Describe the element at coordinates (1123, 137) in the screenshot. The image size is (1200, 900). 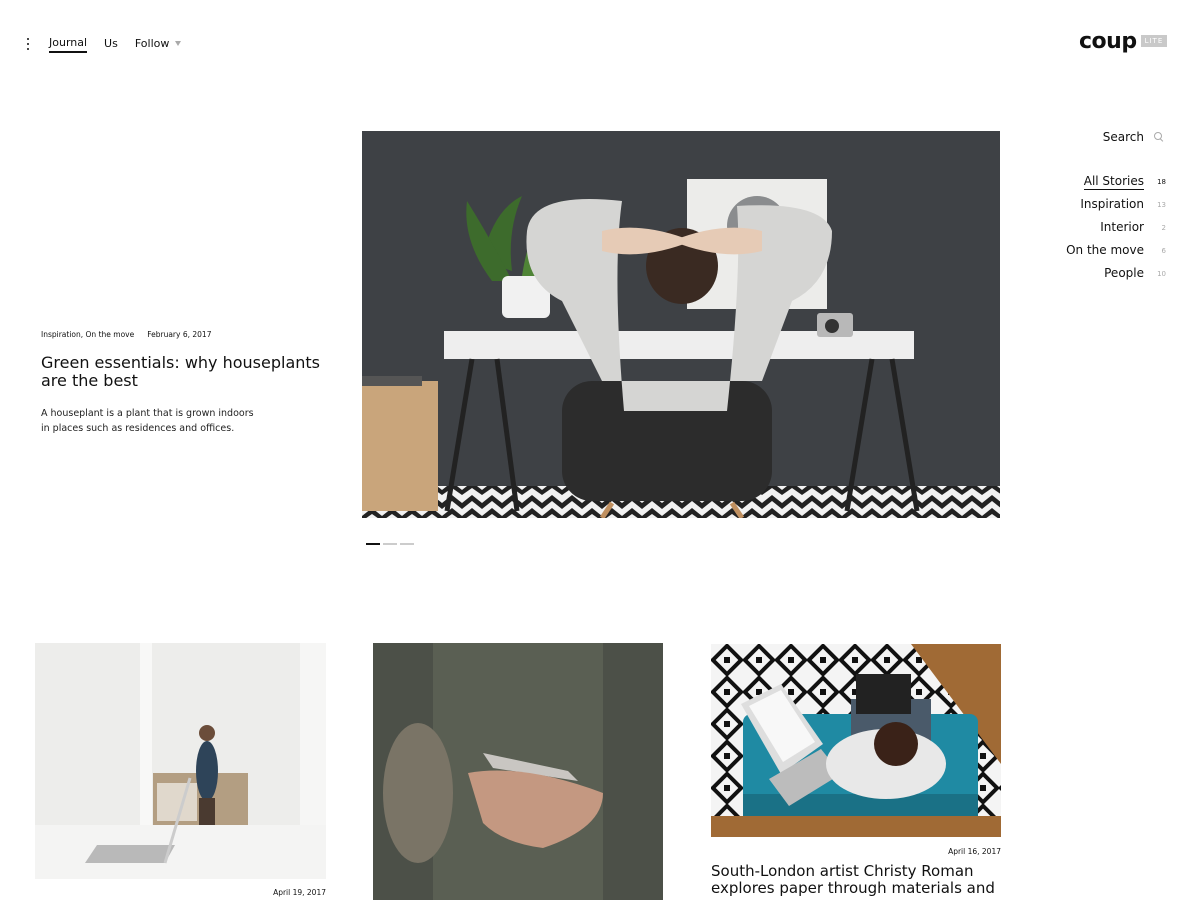
I see `search-label: Search` at that location.